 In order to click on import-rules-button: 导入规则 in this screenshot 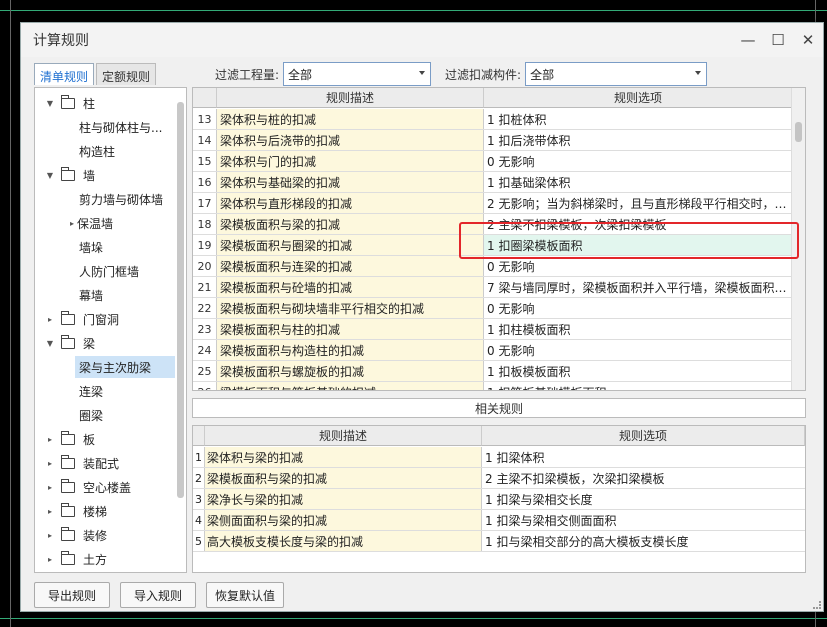, I will do `click(158, 595)`.